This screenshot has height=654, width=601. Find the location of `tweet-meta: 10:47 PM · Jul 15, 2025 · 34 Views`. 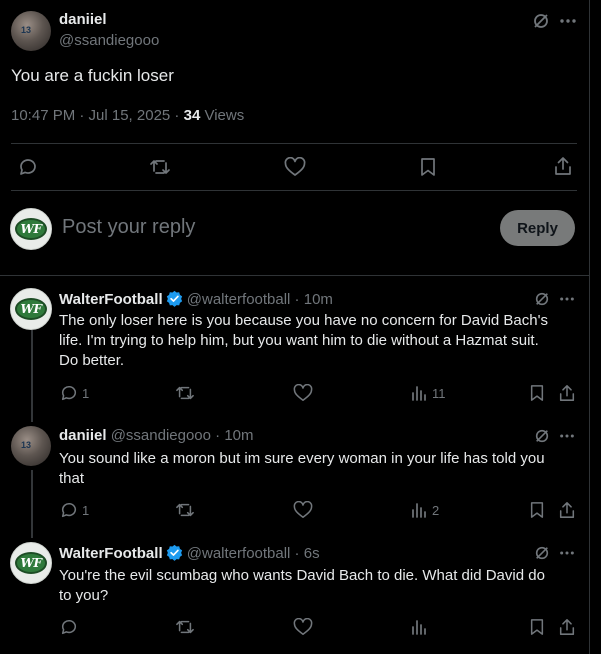

tweet-meta: 10:47 PM · Jul 15, 2025 · 34 Views is located at coordinates (127, 115).